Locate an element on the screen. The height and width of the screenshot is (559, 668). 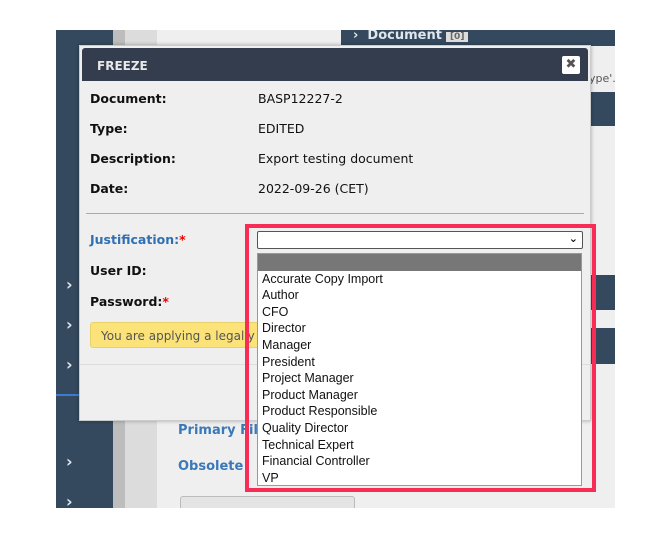
close-icon: ✖ is located at coordinates (571, 64).